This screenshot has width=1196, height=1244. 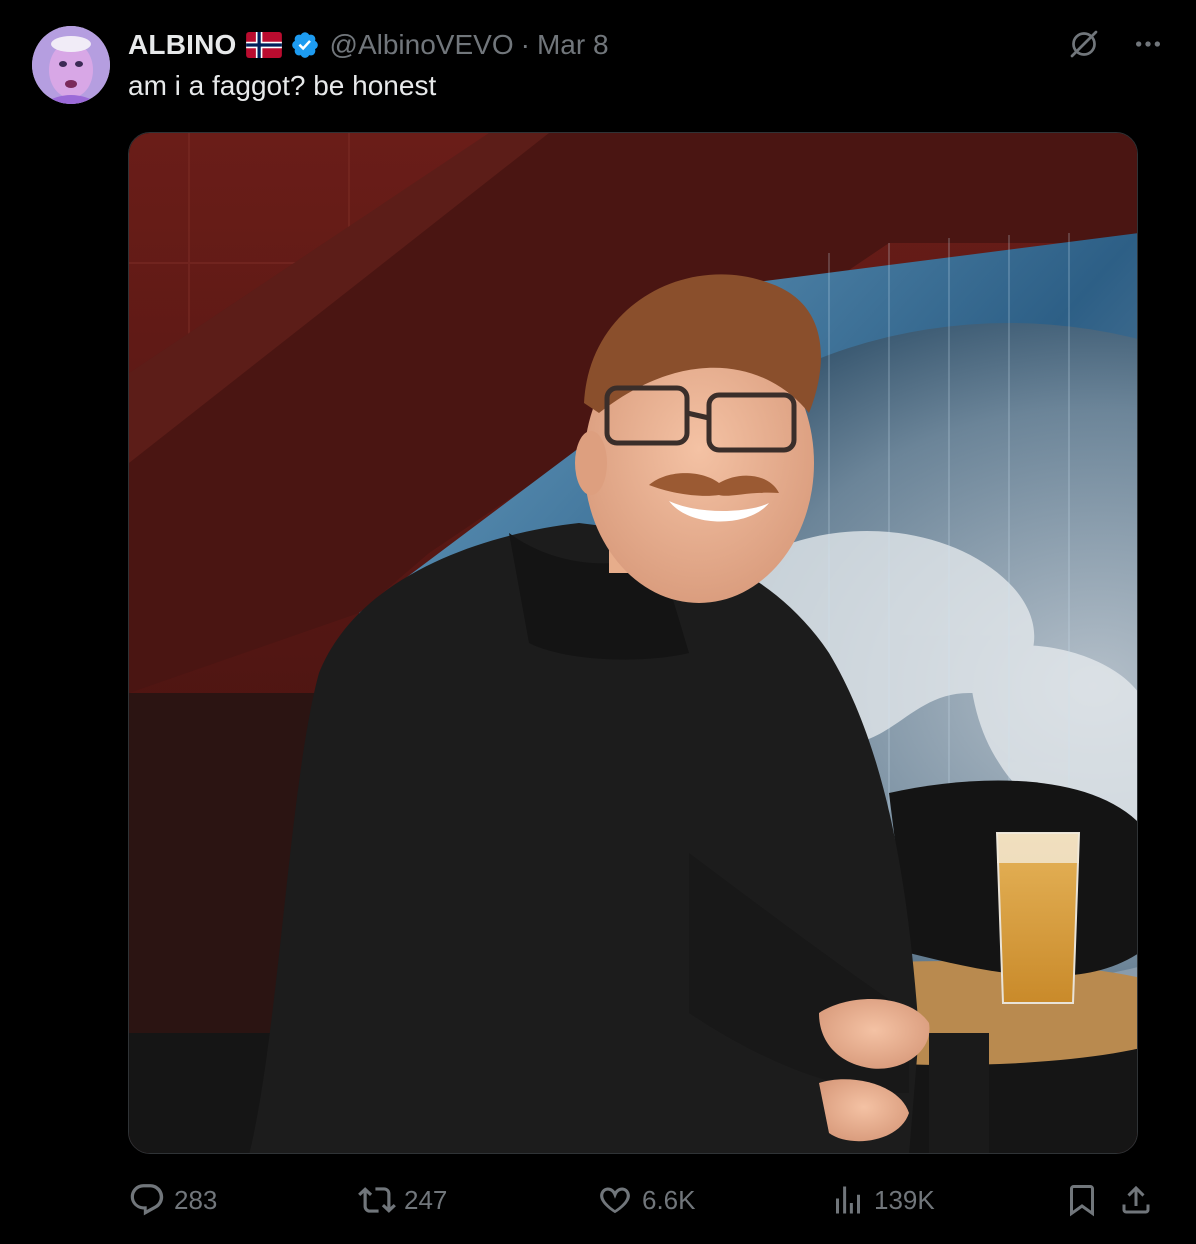 What do you see at coordinates (196, 1199) in the screenshot?
I see `reply-count: 283` at bounding box center [196, 1199].